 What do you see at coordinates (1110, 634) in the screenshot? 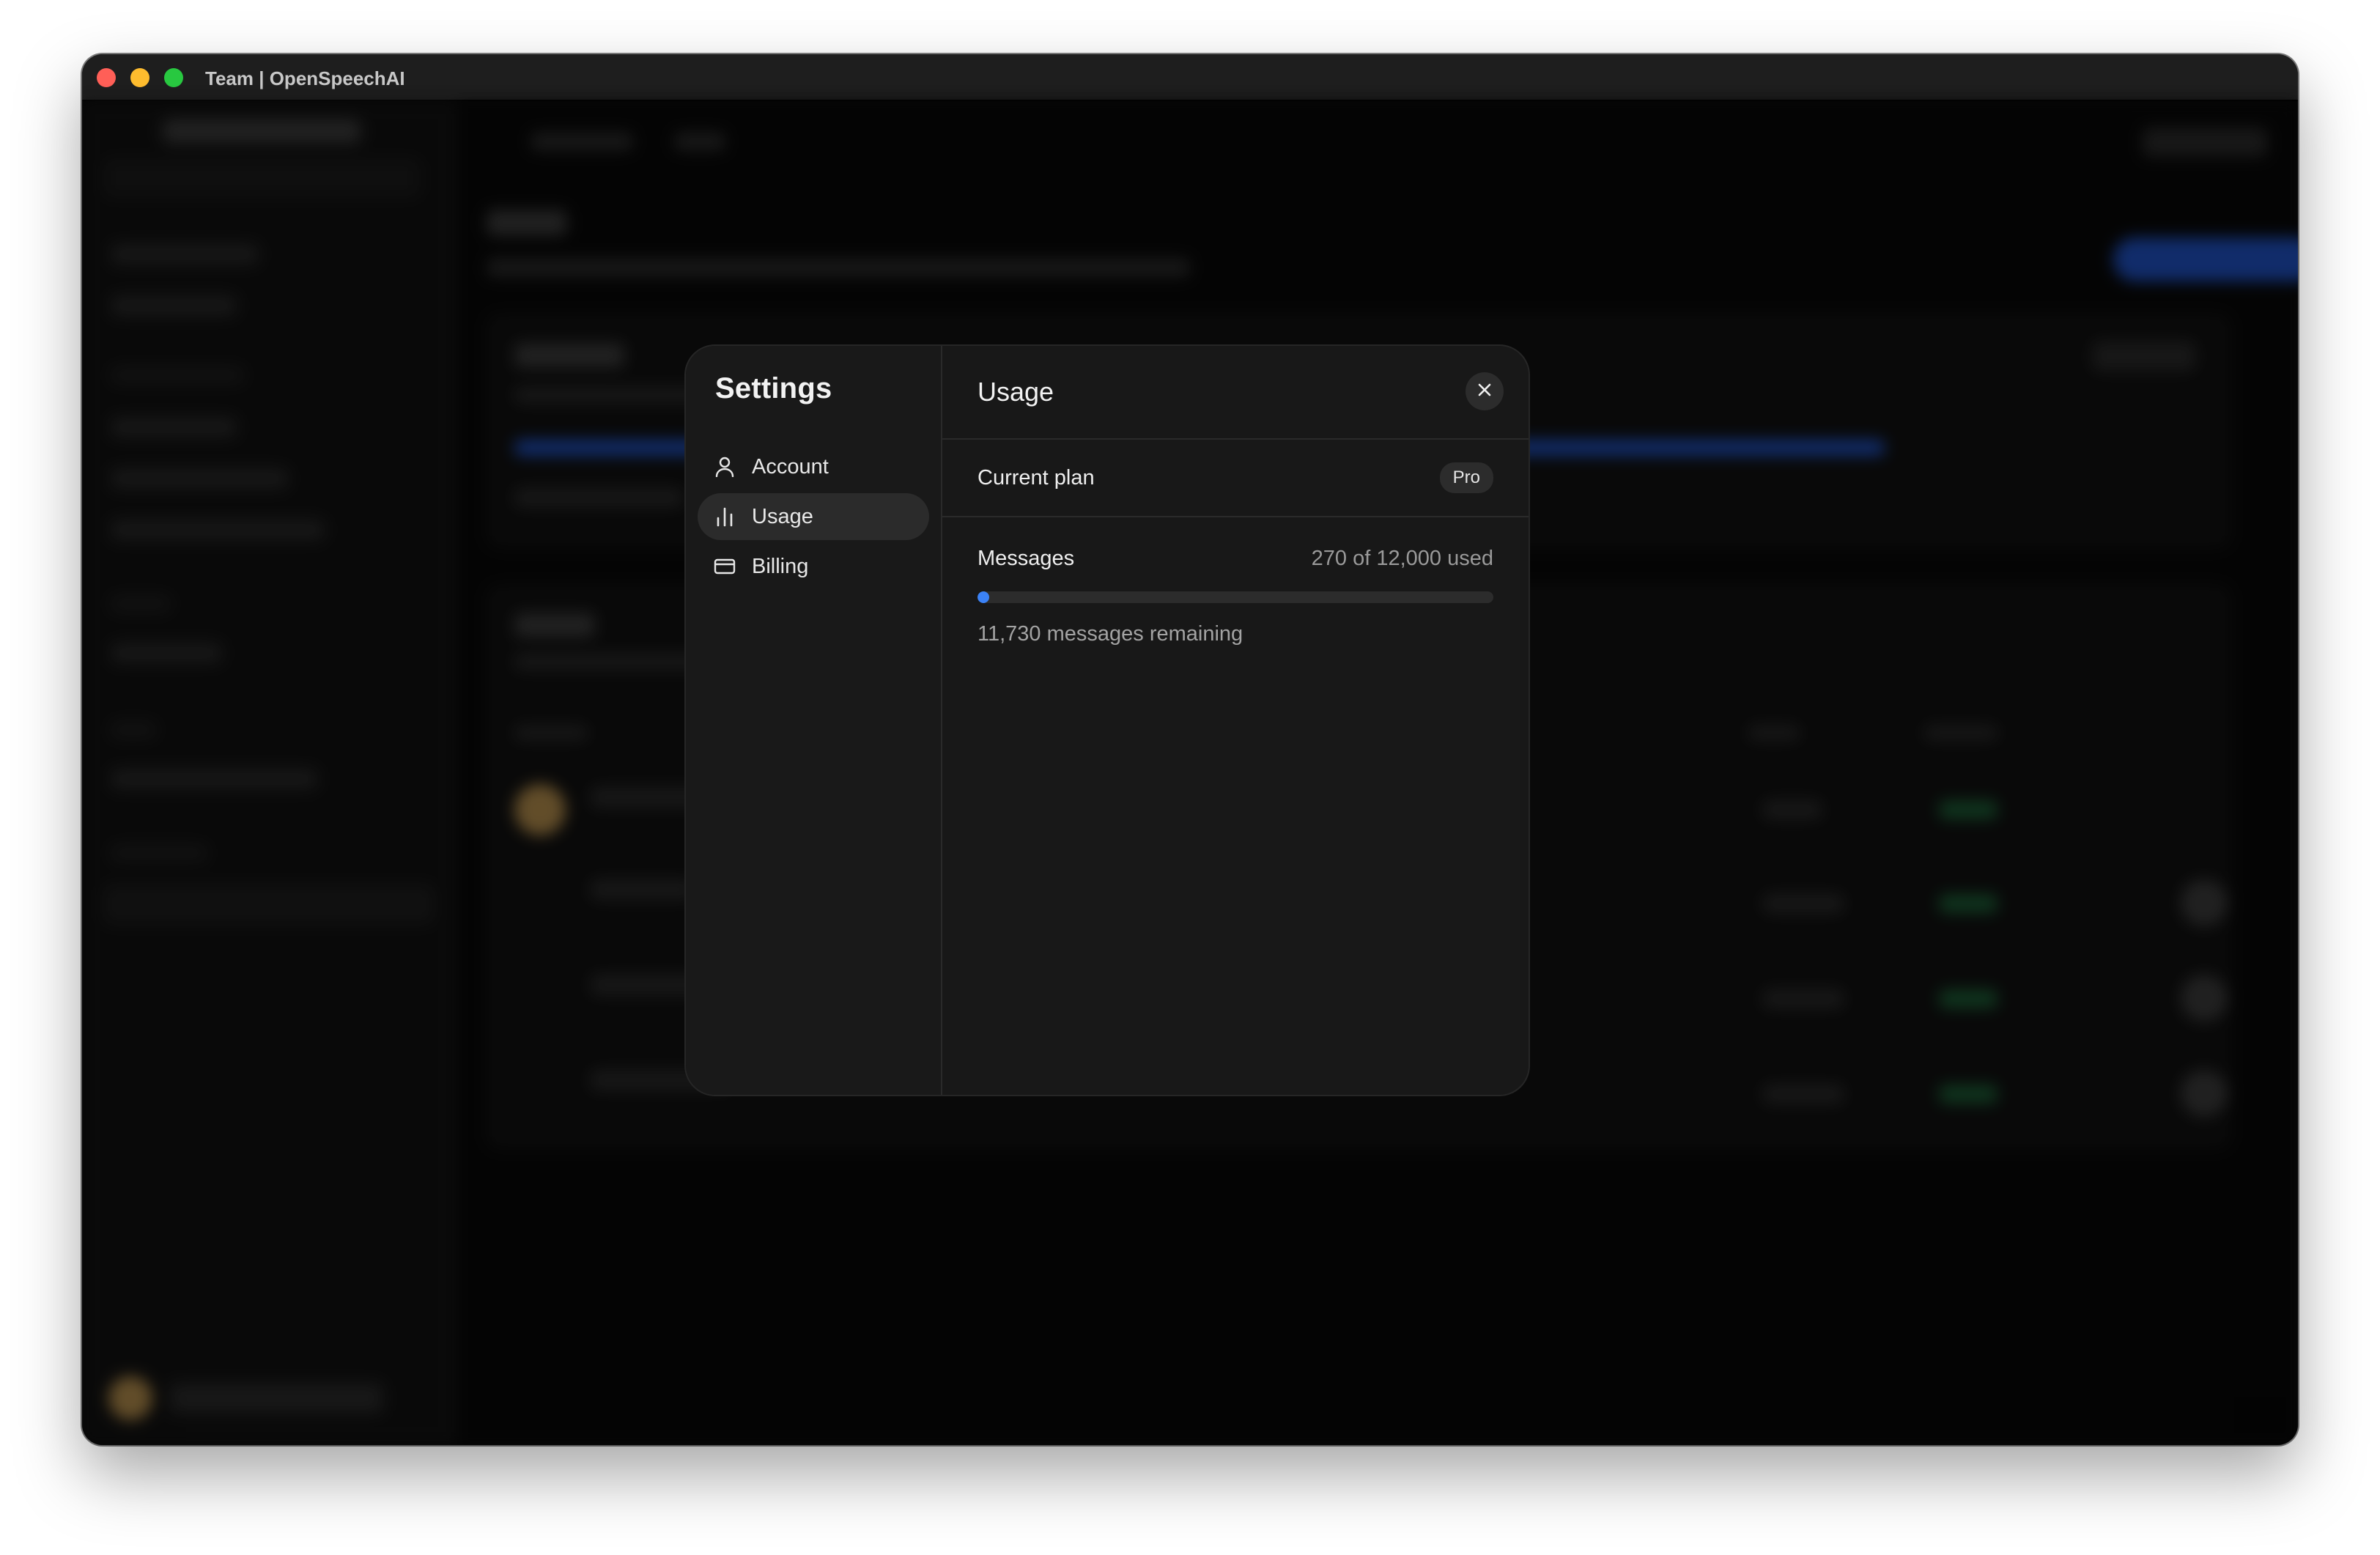
I see `messages-remaining: 11,730 messages remaining` at bounding box center [1110, 634].